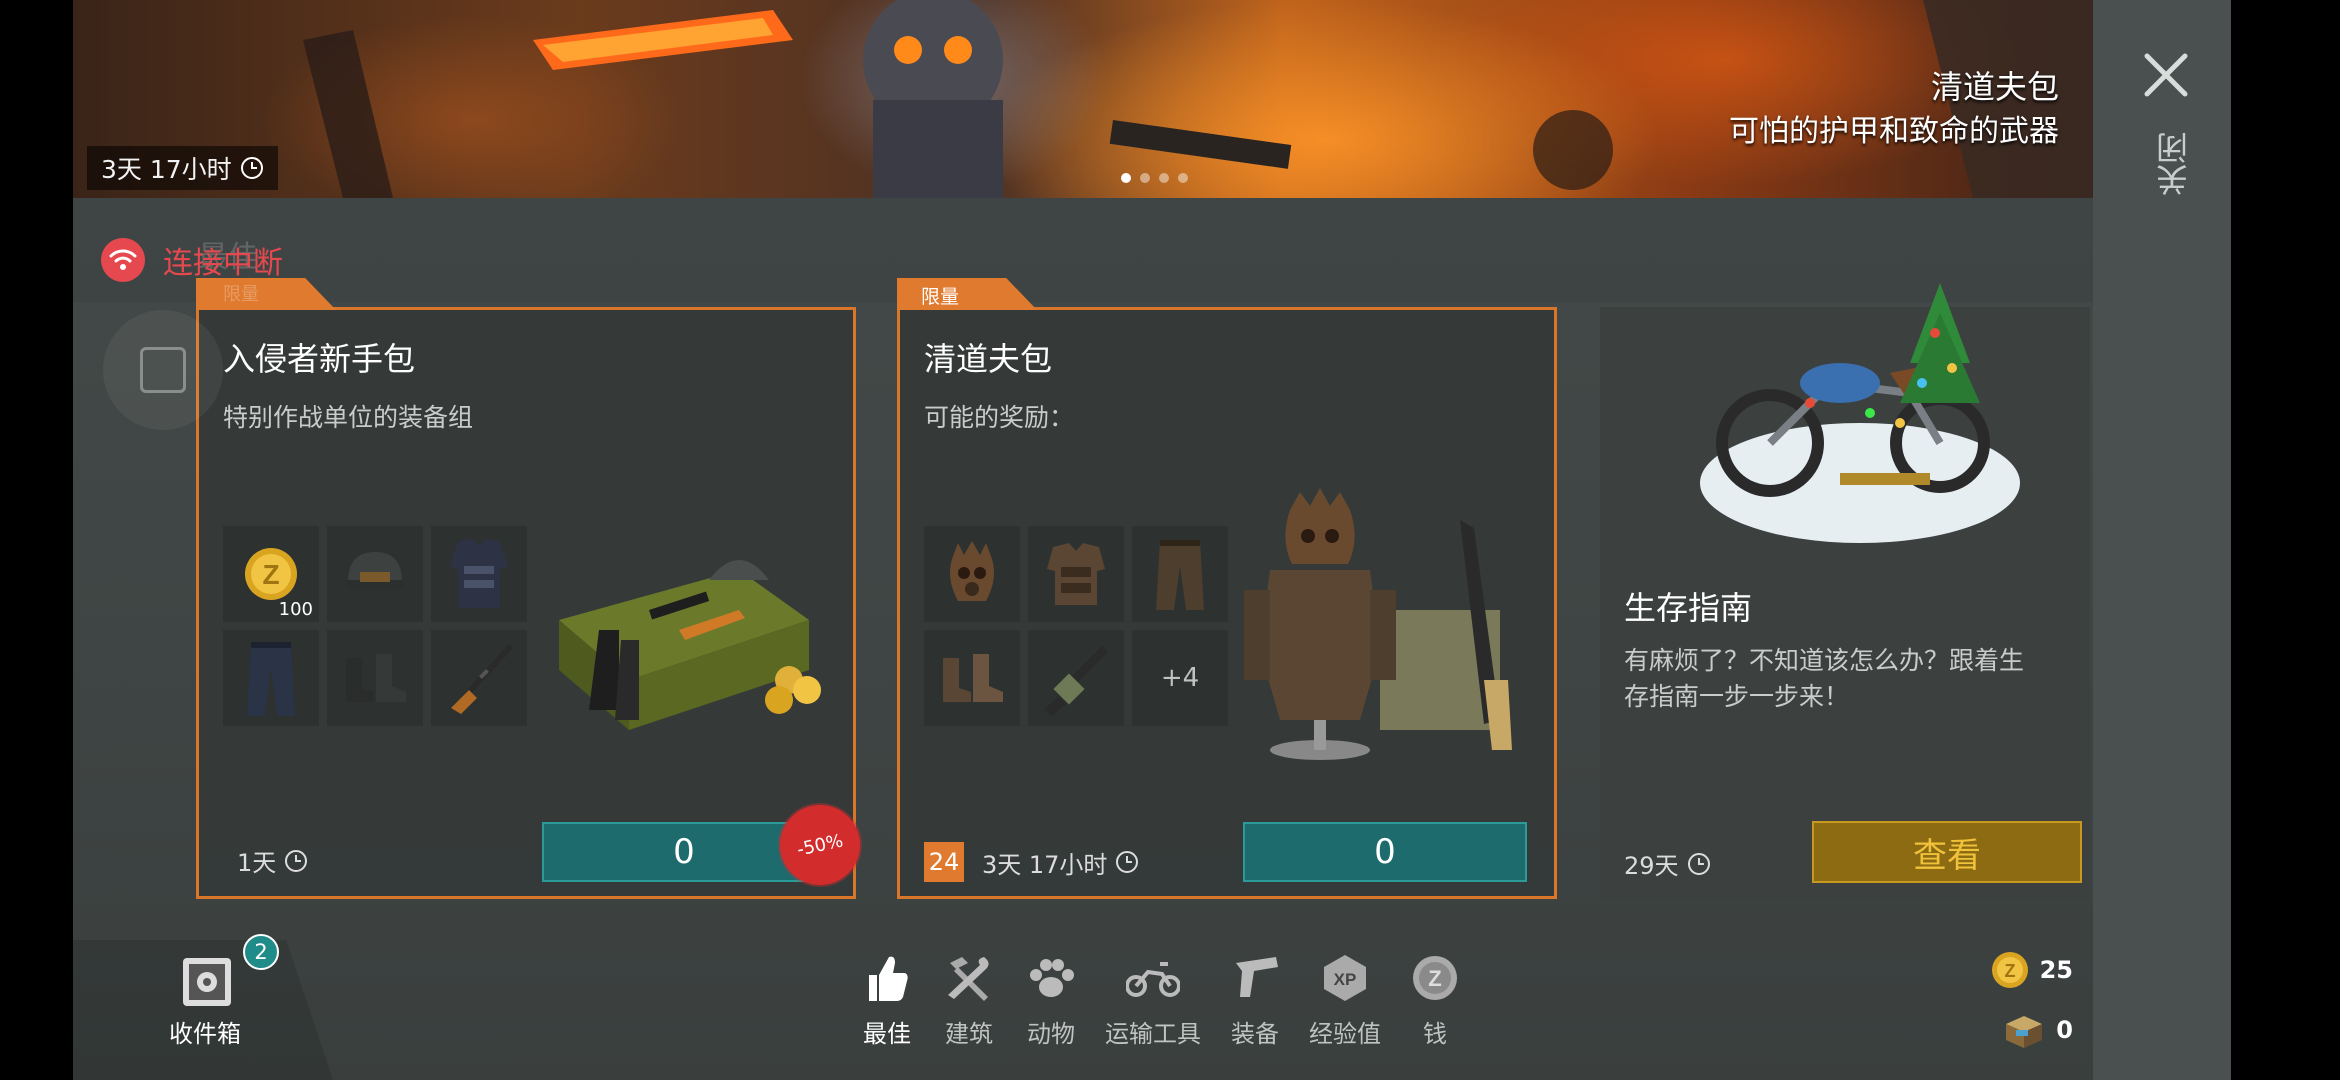 The image size is (2340, 1080). Describe the element at coordinates (1994, 87) in the screenshot. I see `banner-title: 清道夫包` at that location.